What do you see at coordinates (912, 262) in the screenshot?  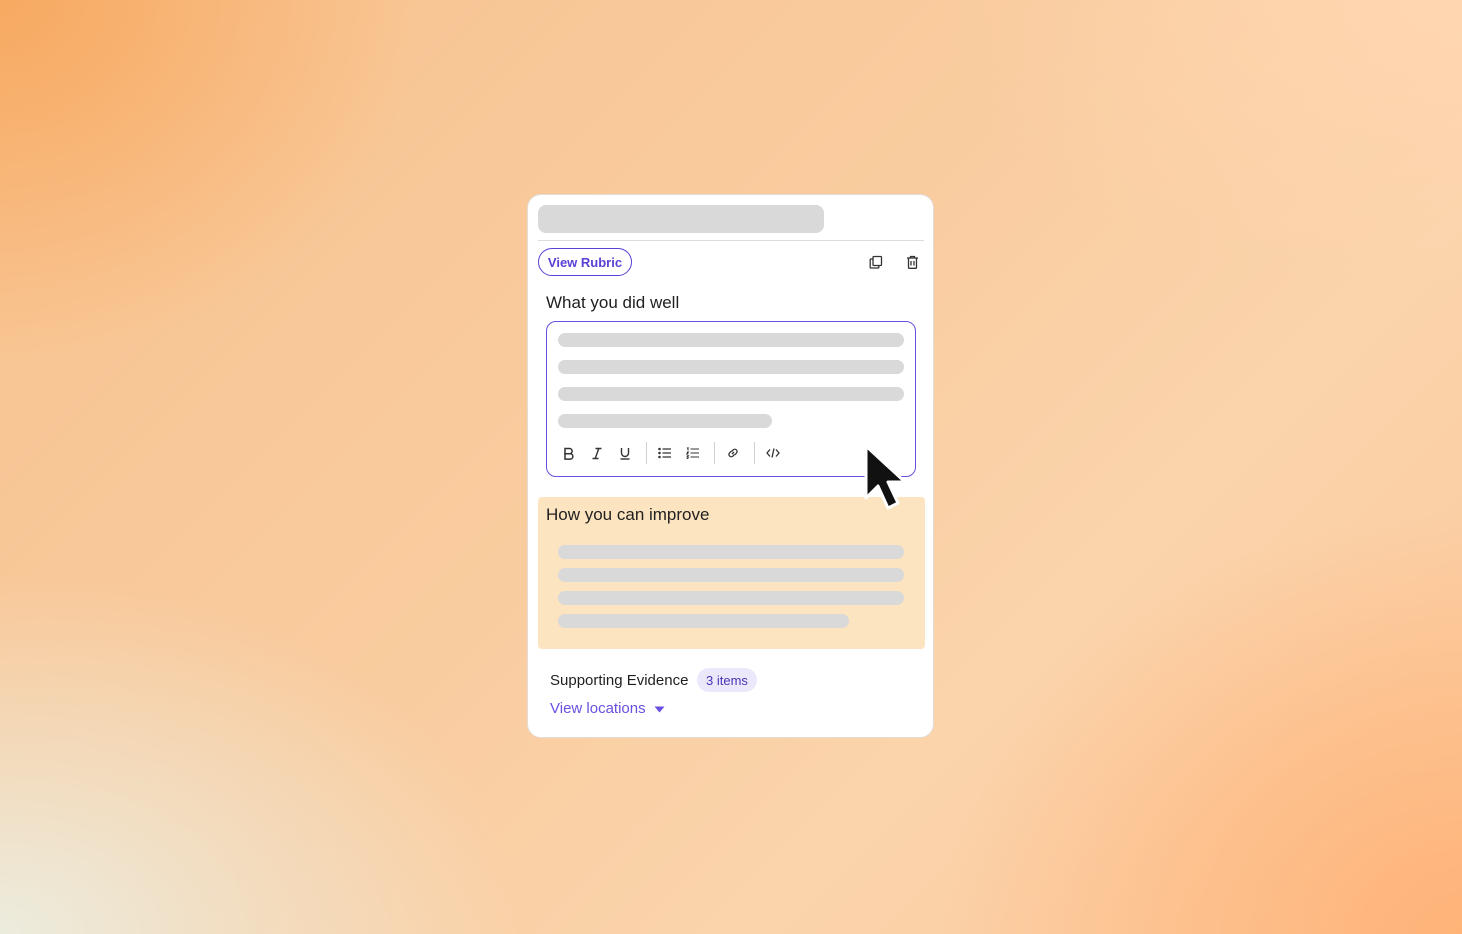 I see `trash-icon` at bounding box center [912, 262].